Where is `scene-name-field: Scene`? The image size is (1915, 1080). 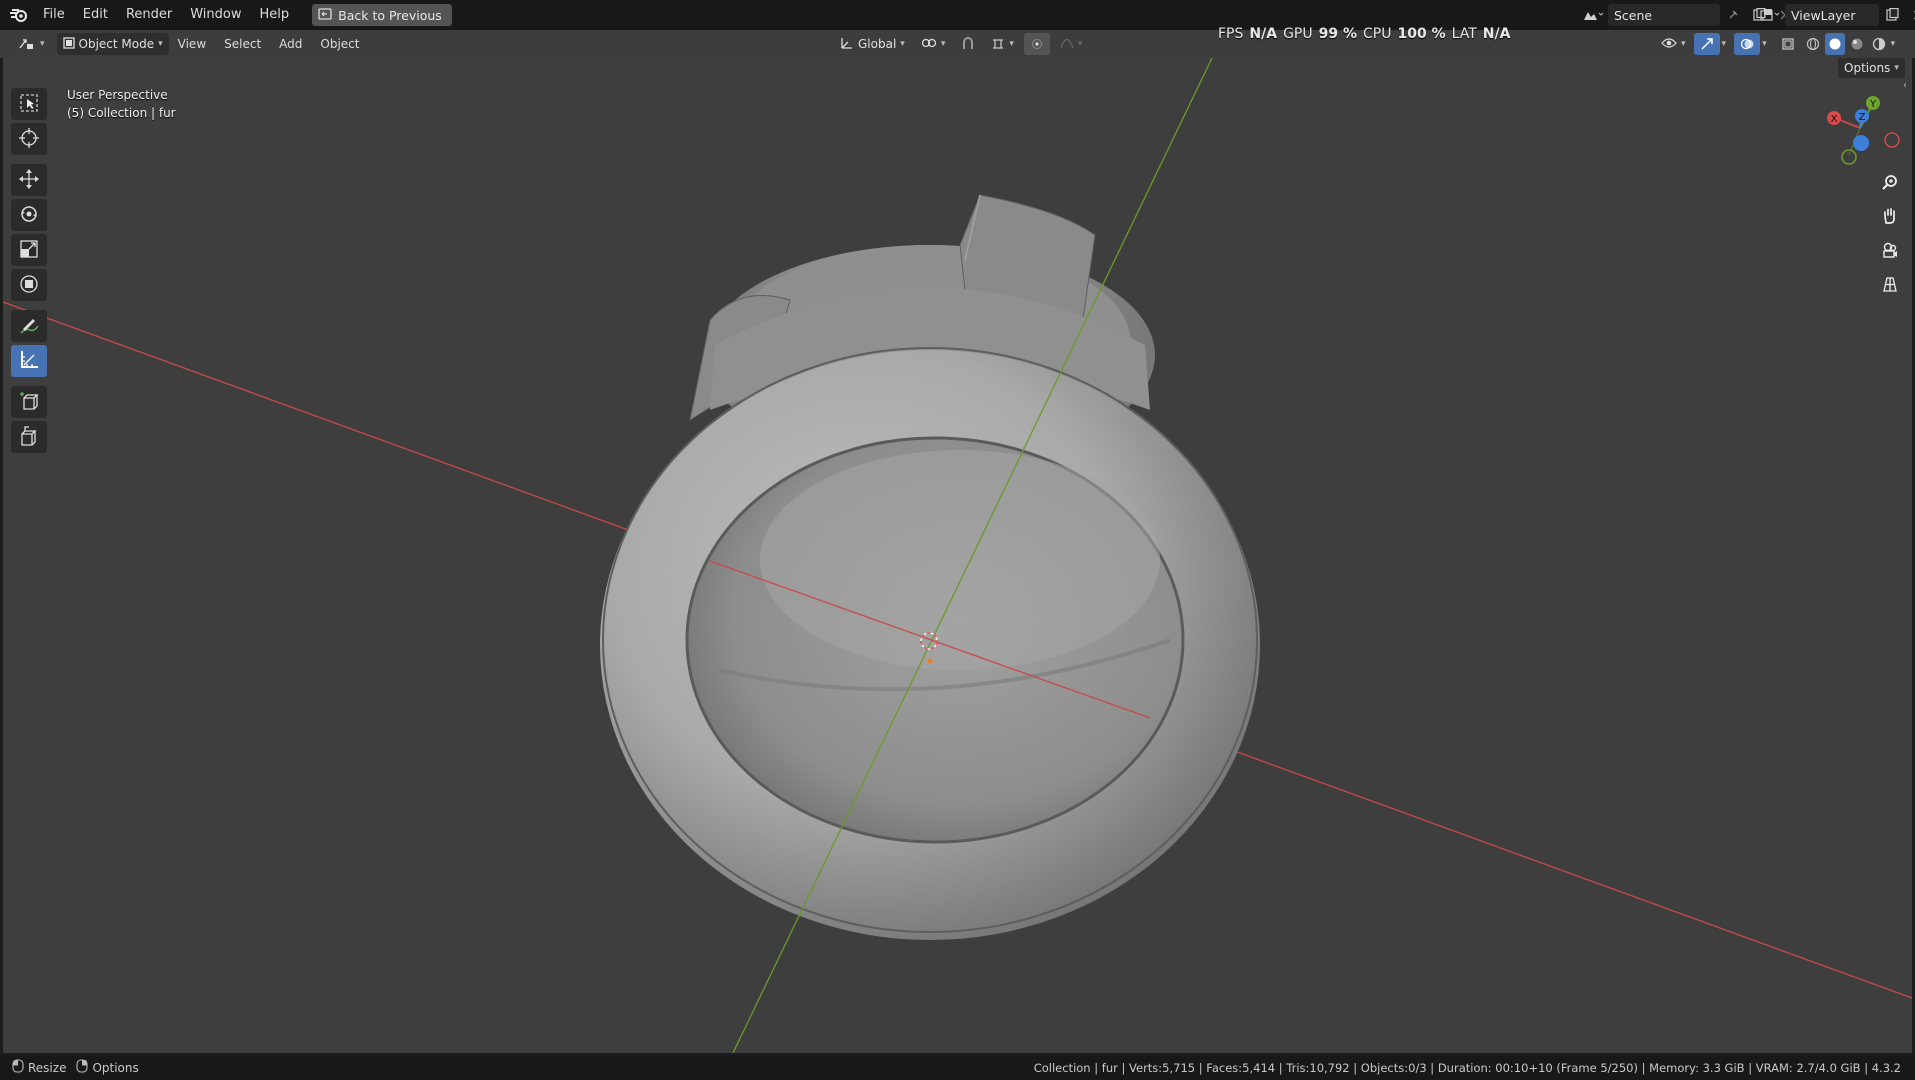
scene-name-field: Scene is located at coordinates (1664, 15).